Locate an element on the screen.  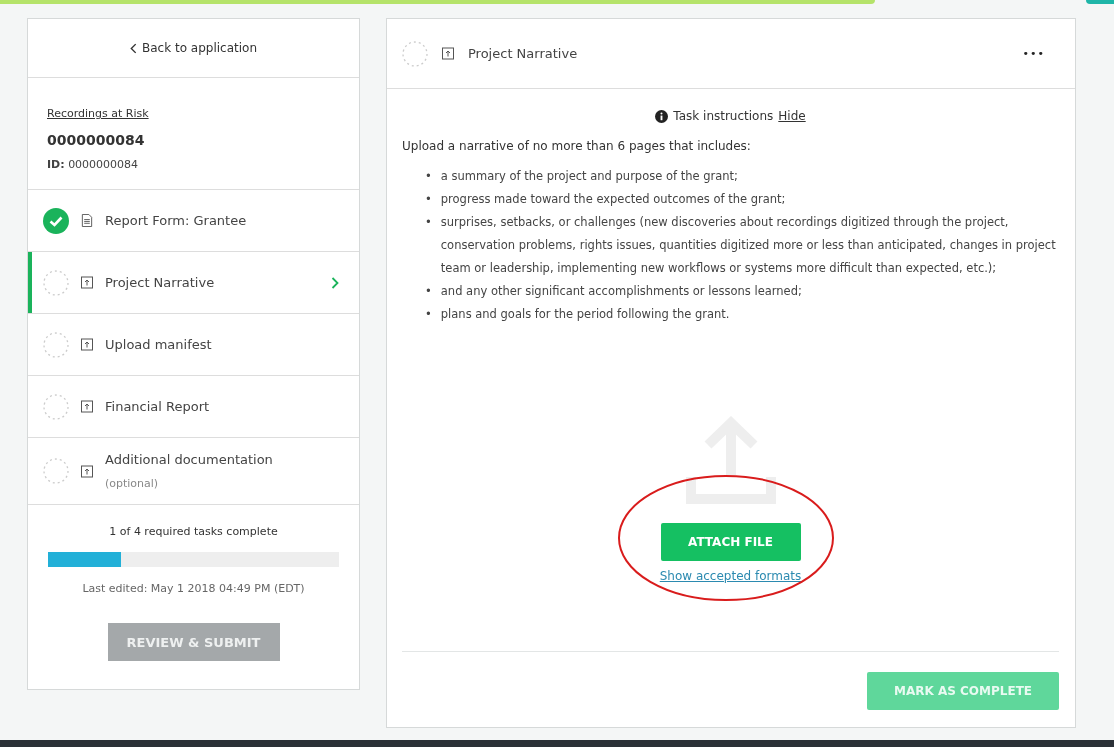
id-value: 0000000084 is located at coordinates (103, 164).